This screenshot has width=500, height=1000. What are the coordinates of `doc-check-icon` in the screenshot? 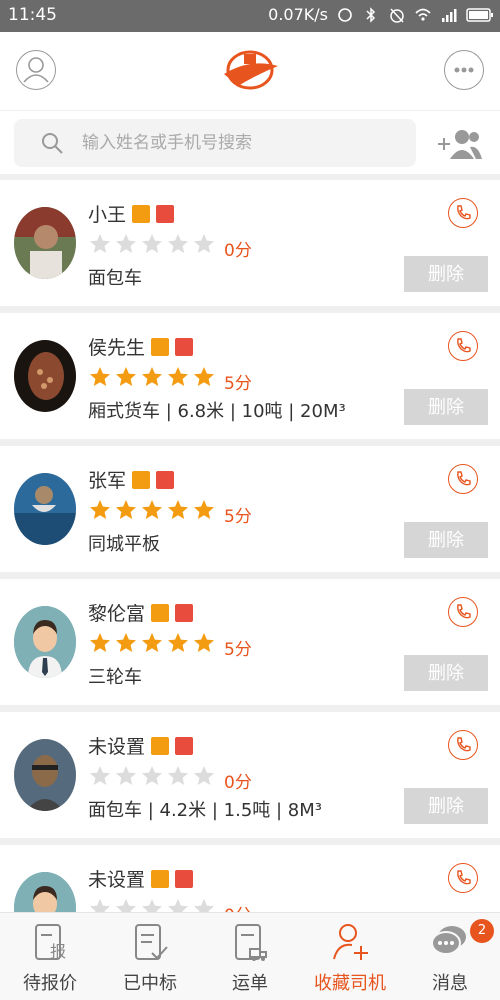 It's located at (151, 942).